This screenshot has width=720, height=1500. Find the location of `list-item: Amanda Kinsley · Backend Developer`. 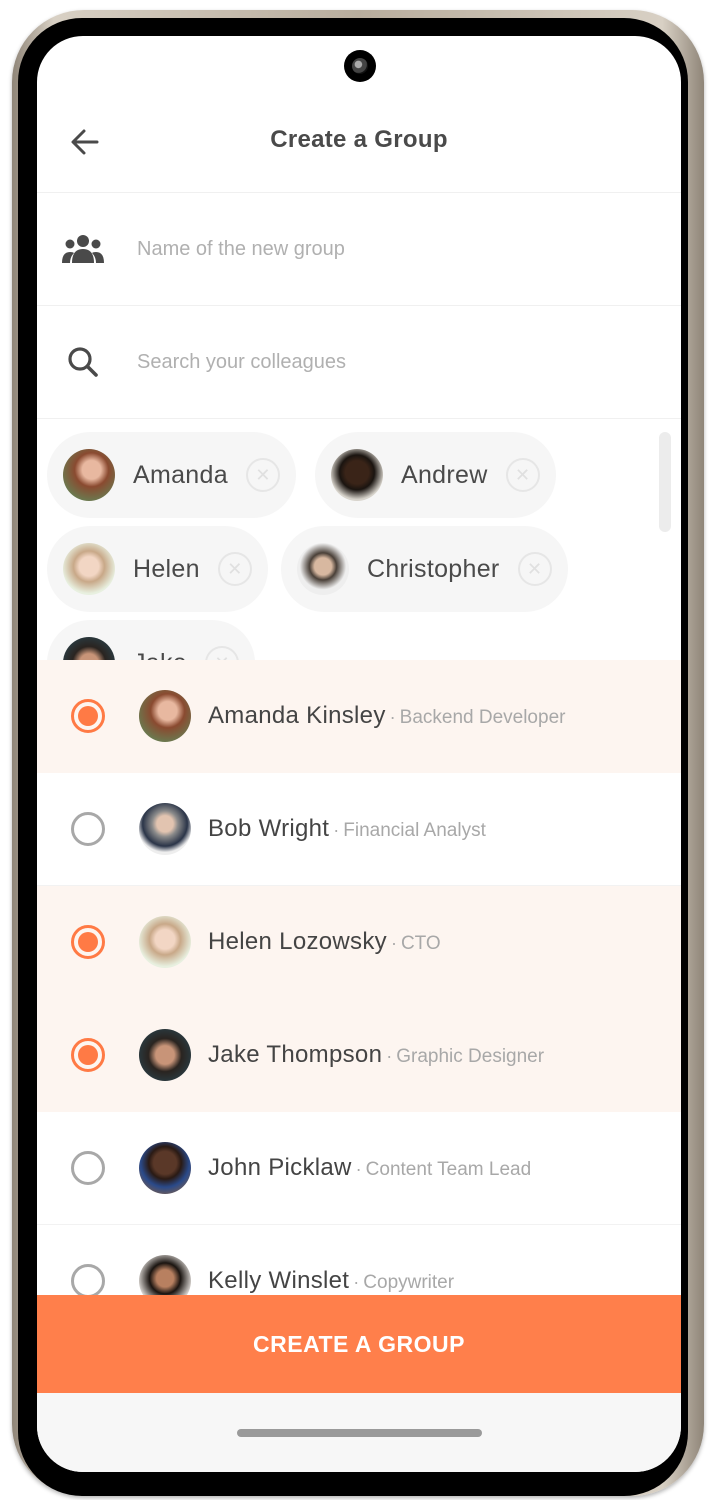

list-item: Amanda Kinsley · Backend Developer is located at coordinates (359, 716).